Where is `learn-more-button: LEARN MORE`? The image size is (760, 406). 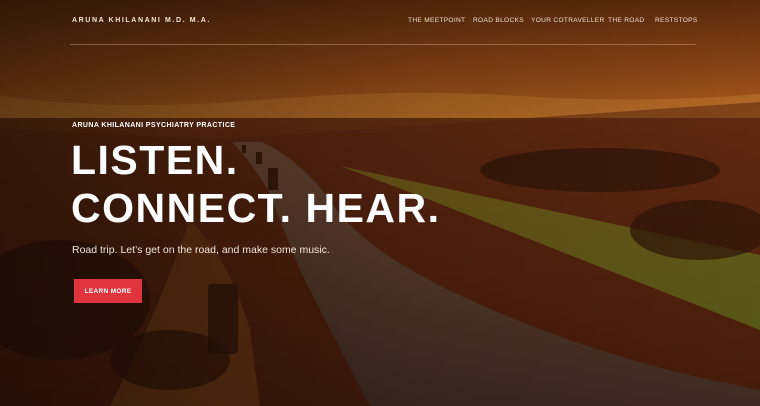
learn-more-button: LEARN MORE is located at coordinates (108, 291).